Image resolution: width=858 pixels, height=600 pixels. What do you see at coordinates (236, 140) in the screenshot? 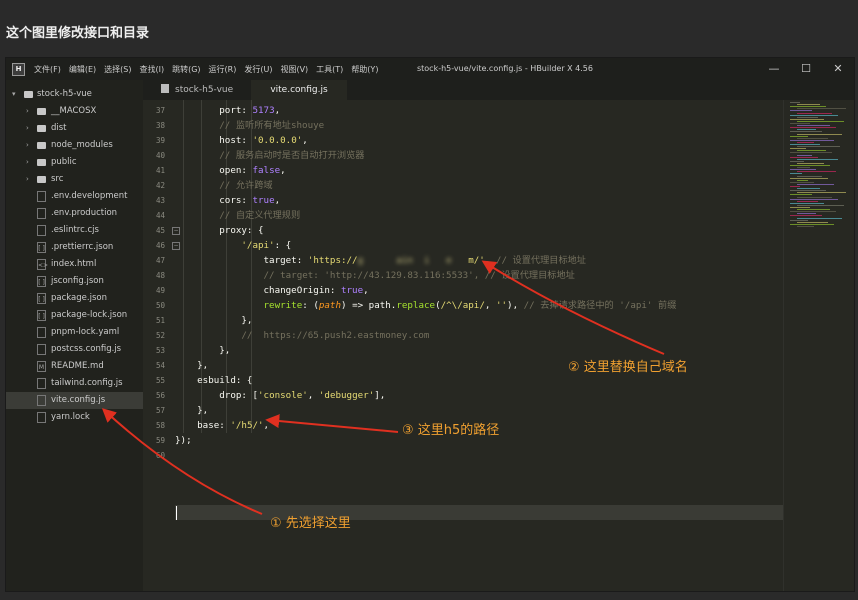
I see `code-token: host:` at bounding box center [236, 140].